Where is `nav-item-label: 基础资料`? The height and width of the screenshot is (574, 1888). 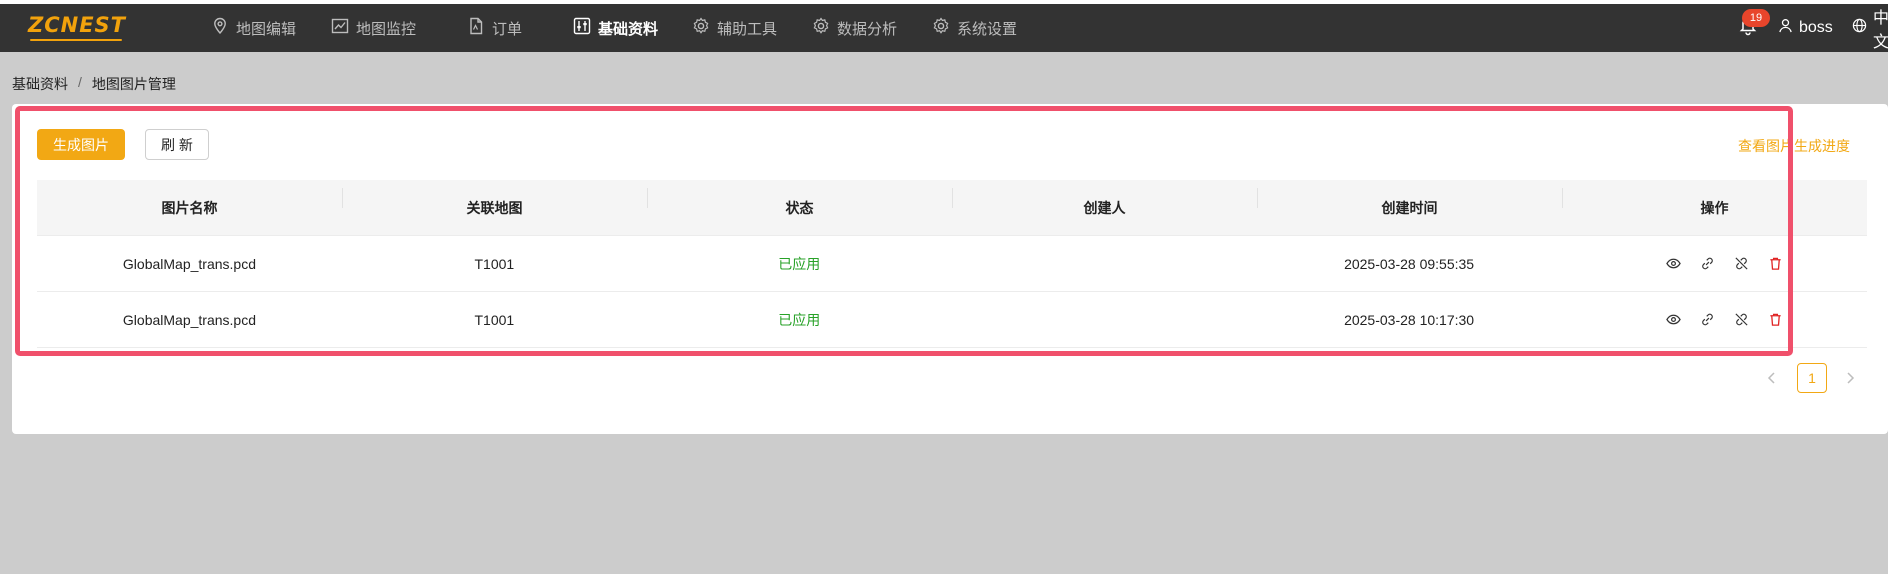
nav-item-label: 基础资料 is located at coordinates (628, 29).